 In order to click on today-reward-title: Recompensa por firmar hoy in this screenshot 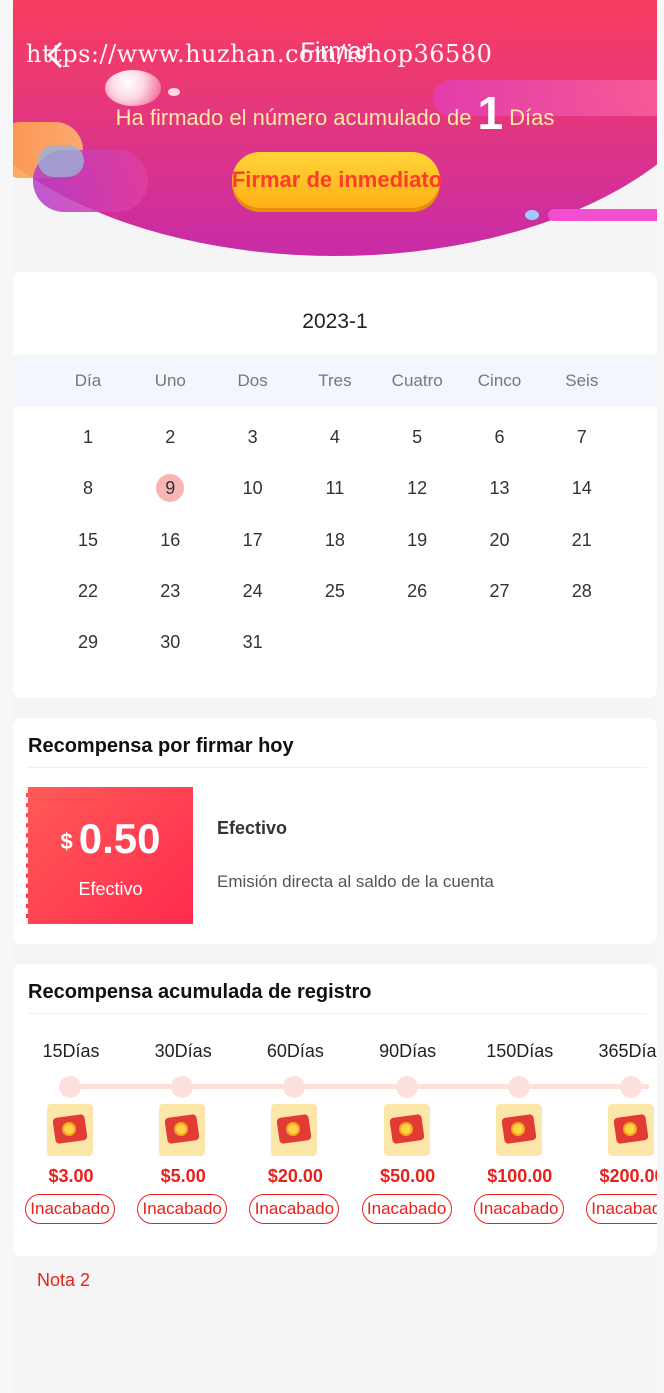, I will do `click(161, 746)`.